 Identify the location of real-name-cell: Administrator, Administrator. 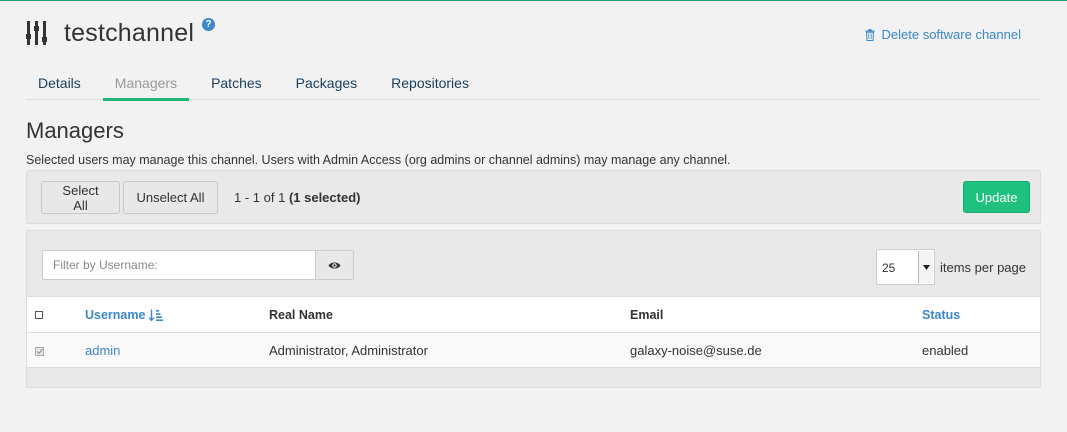
(449, 350).